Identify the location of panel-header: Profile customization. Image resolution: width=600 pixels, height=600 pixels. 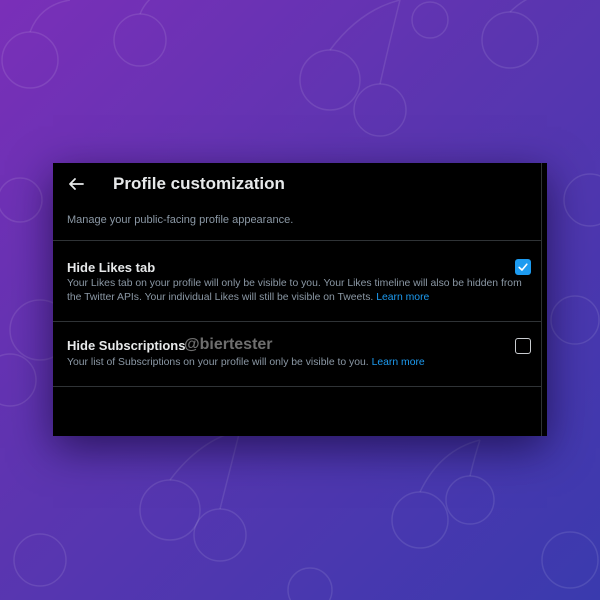
(300, 184).